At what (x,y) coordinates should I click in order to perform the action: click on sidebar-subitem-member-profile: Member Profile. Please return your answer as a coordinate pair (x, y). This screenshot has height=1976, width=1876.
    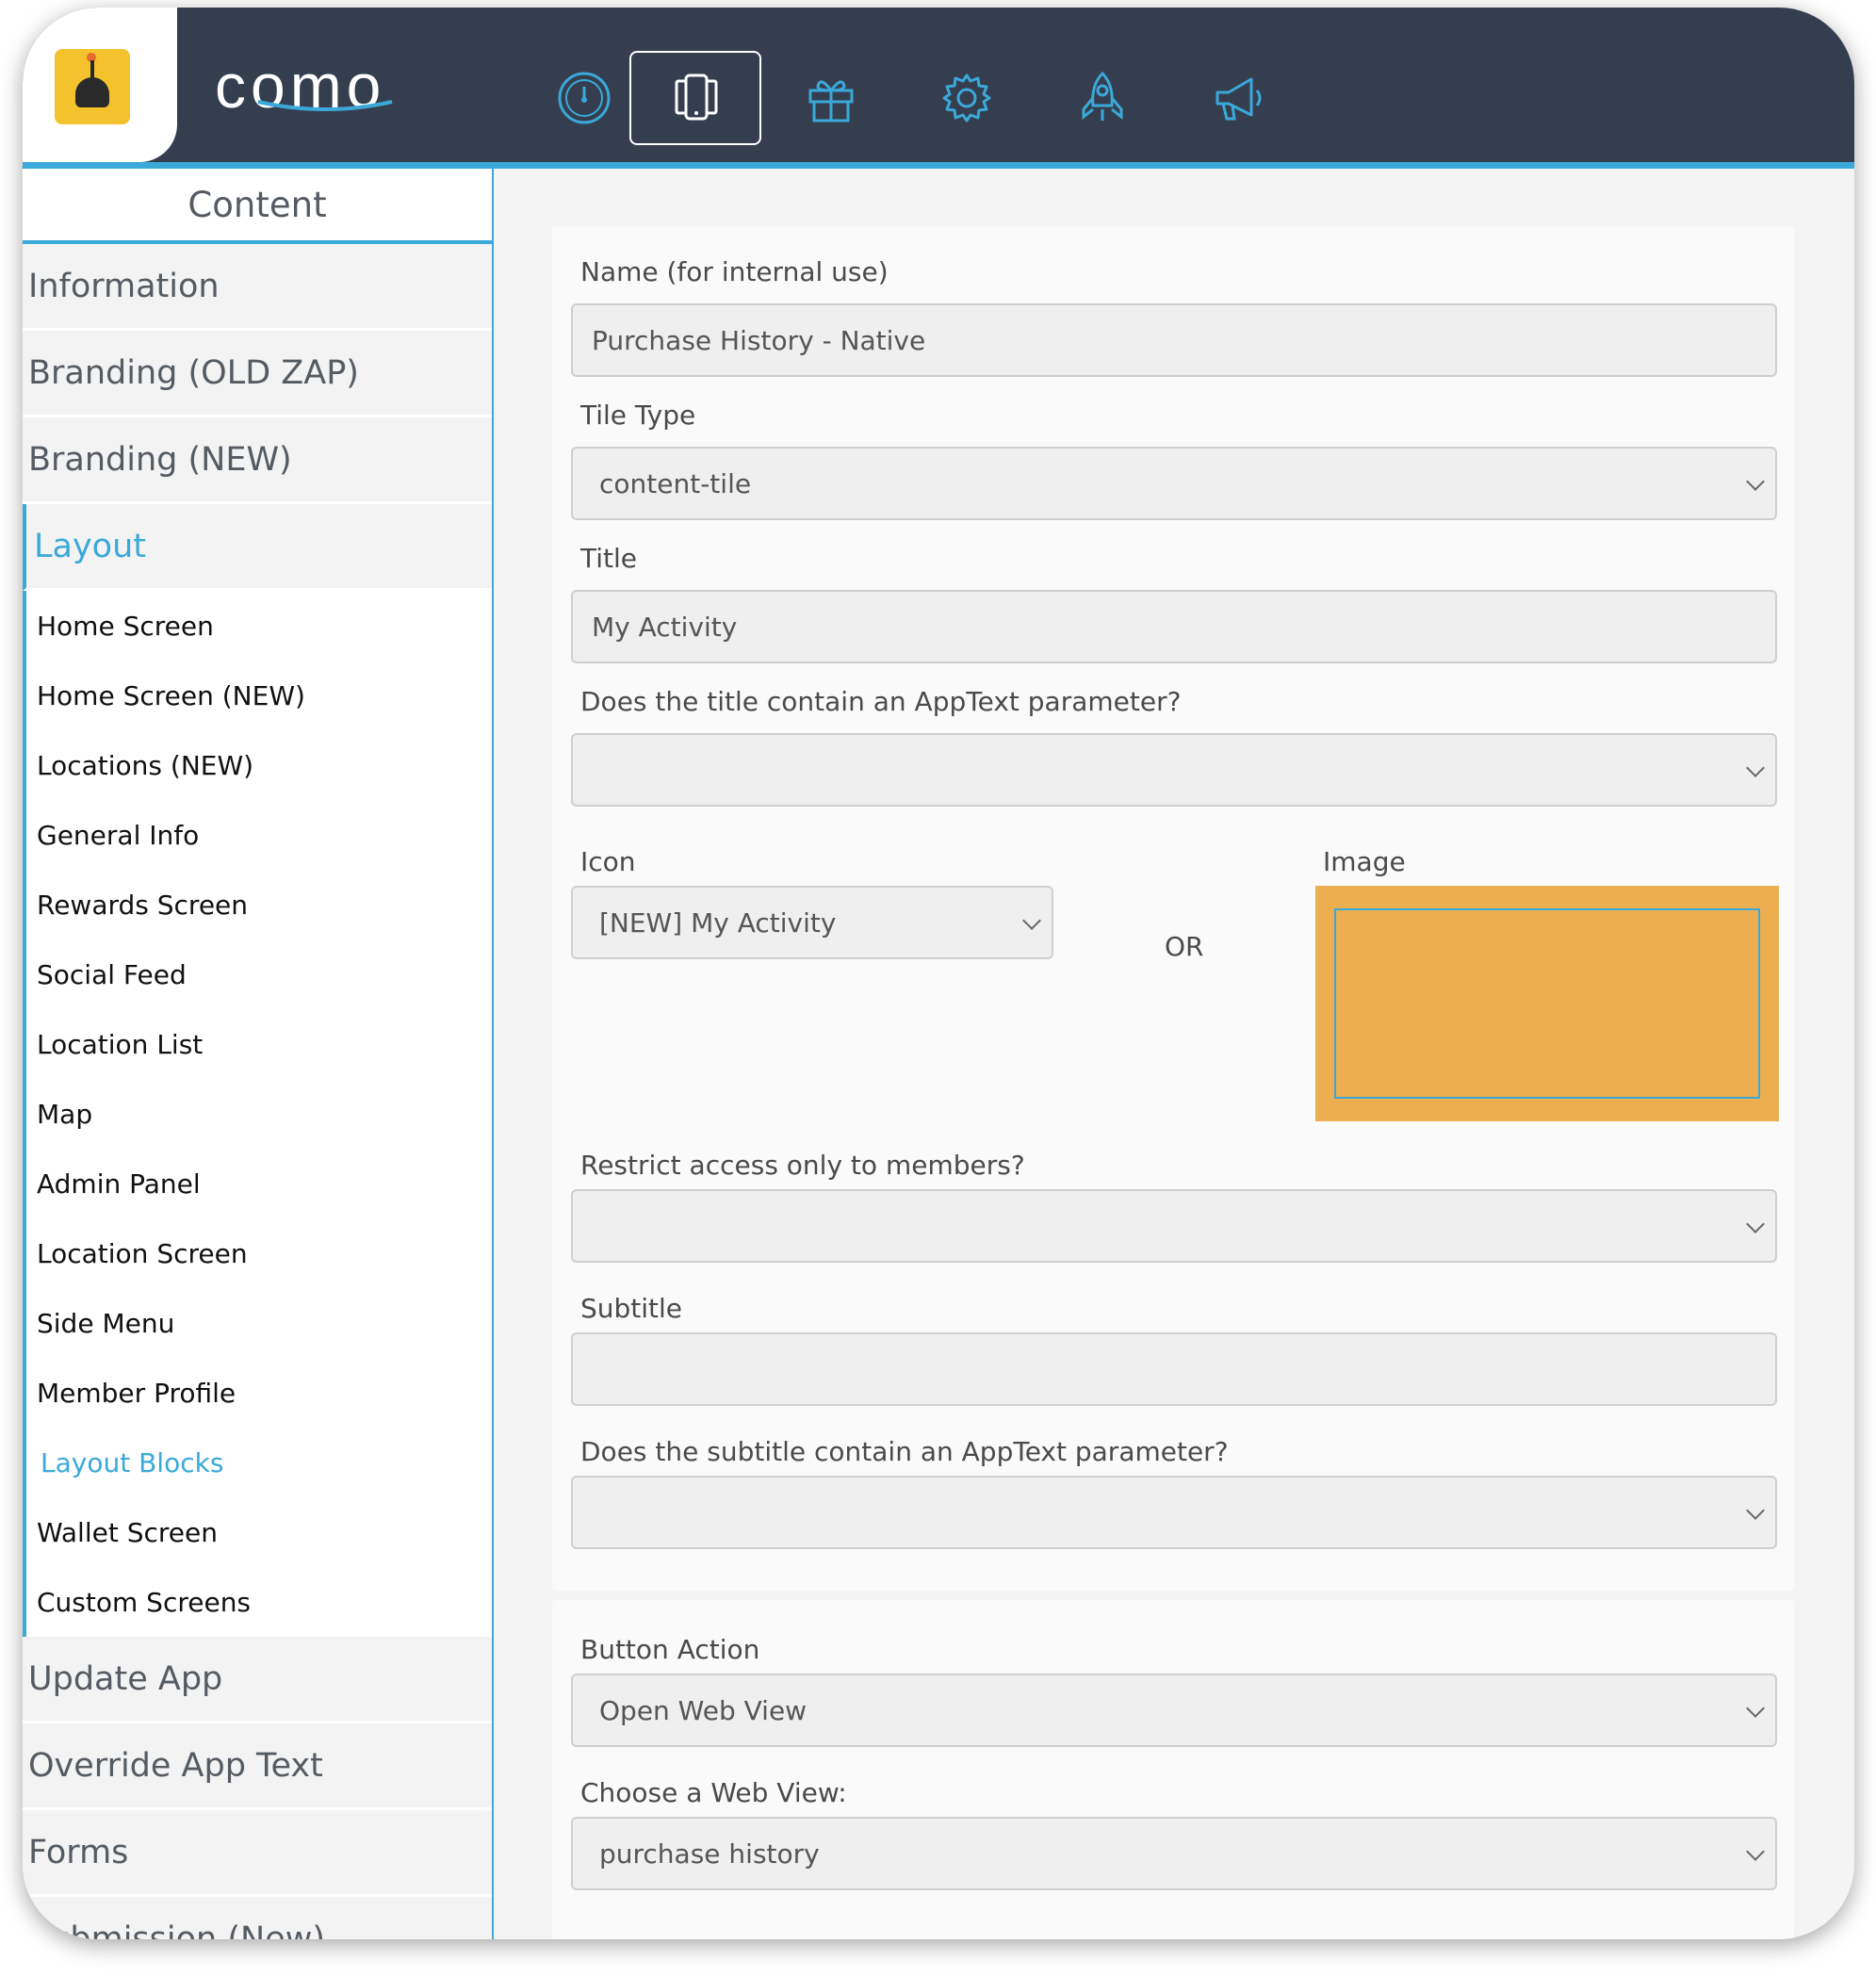
    Looking at the image, I should click on (259, 1393).